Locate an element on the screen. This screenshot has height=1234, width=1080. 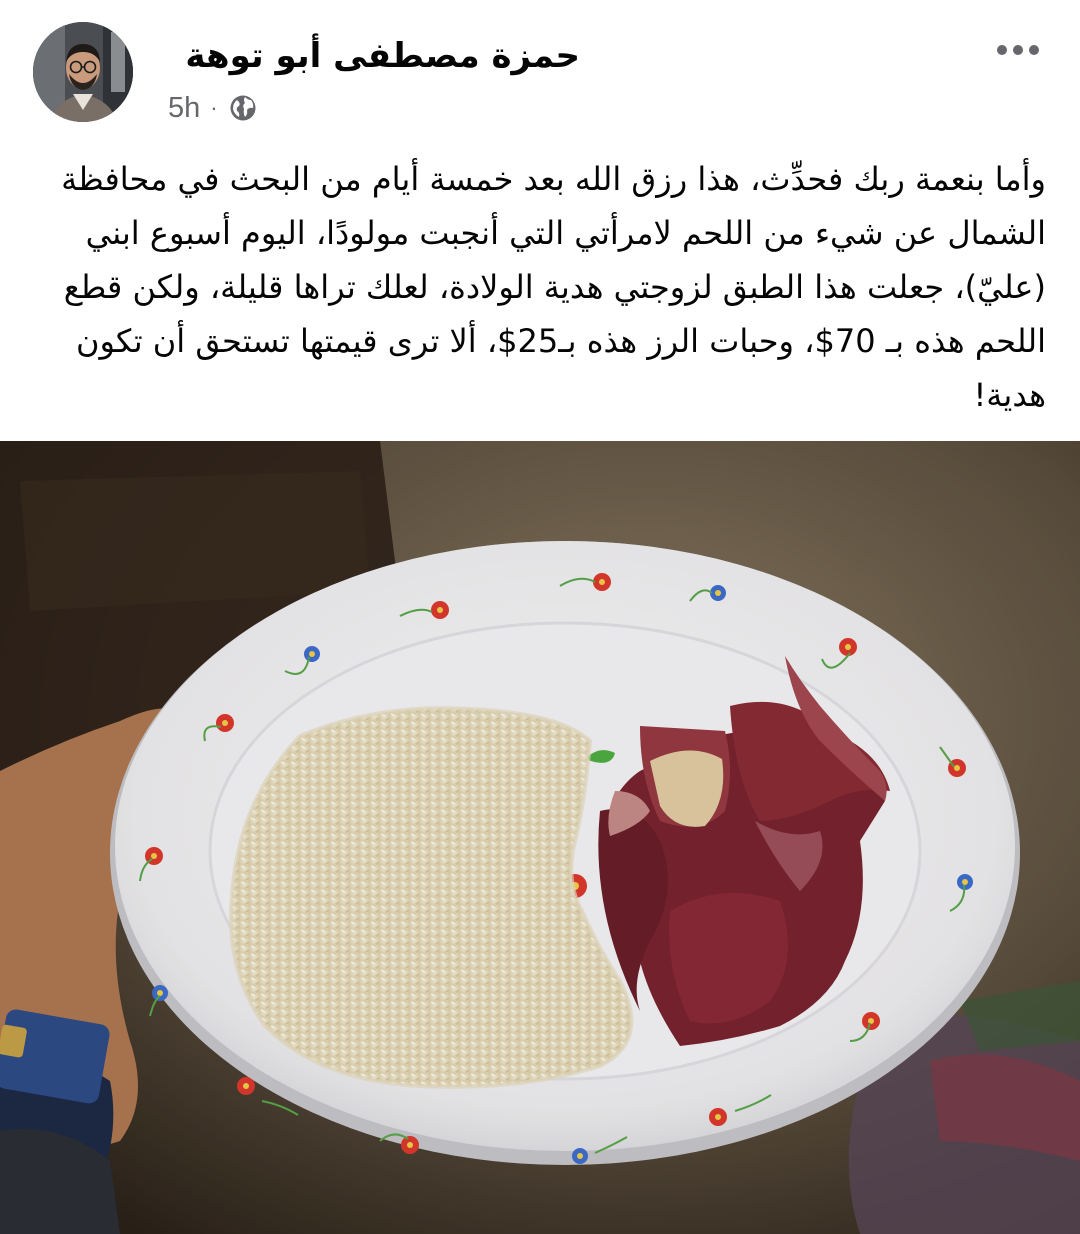
more-options-button is located at coordinates (1018, 50).